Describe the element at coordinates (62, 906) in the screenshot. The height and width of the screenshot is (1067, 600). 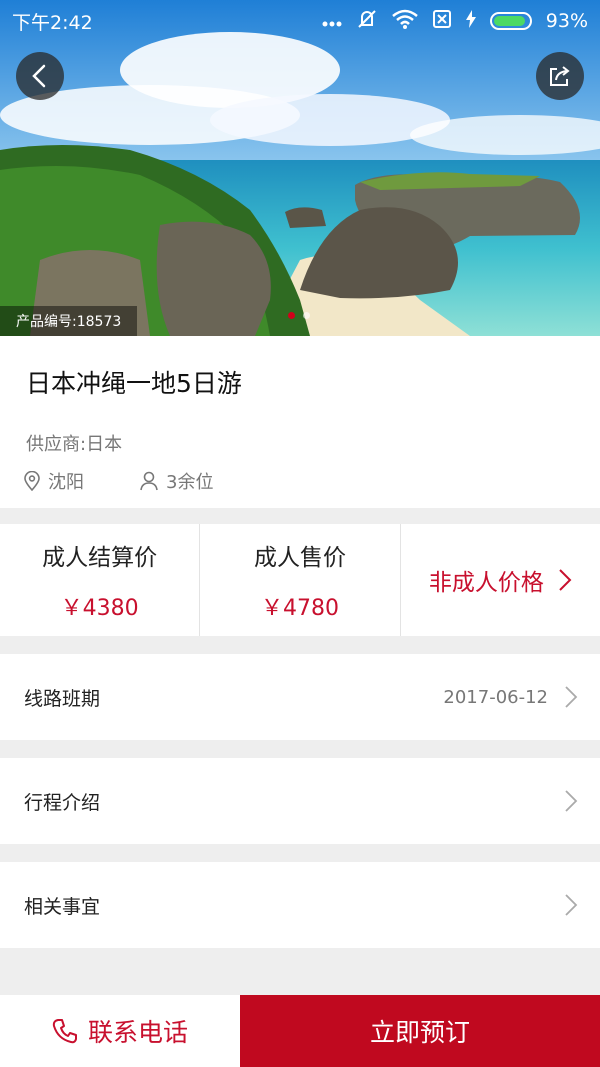
I see `notes-label: 相关事宜` at that location.